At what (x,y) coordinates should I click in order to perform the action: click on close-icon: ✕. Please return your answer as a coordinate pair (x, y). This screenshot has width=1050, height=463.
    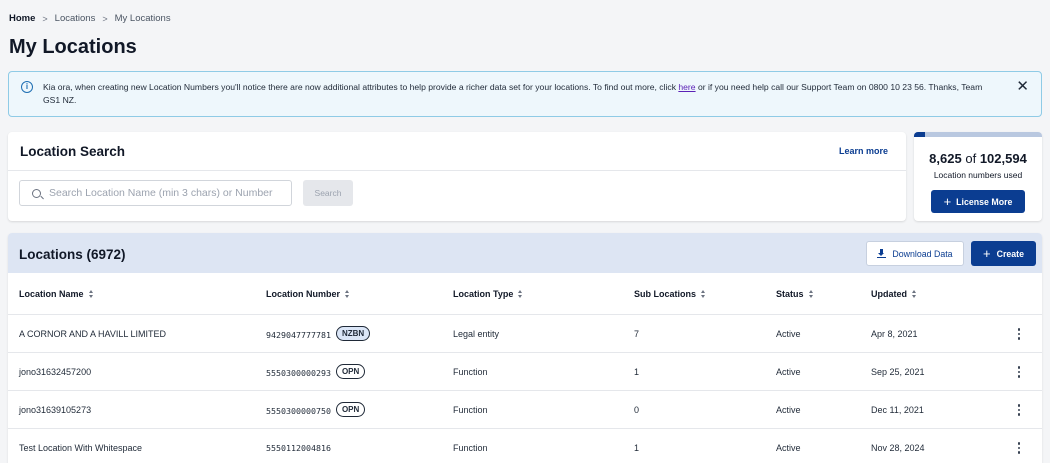
    Looking at the image, I should click on (1022, 86).